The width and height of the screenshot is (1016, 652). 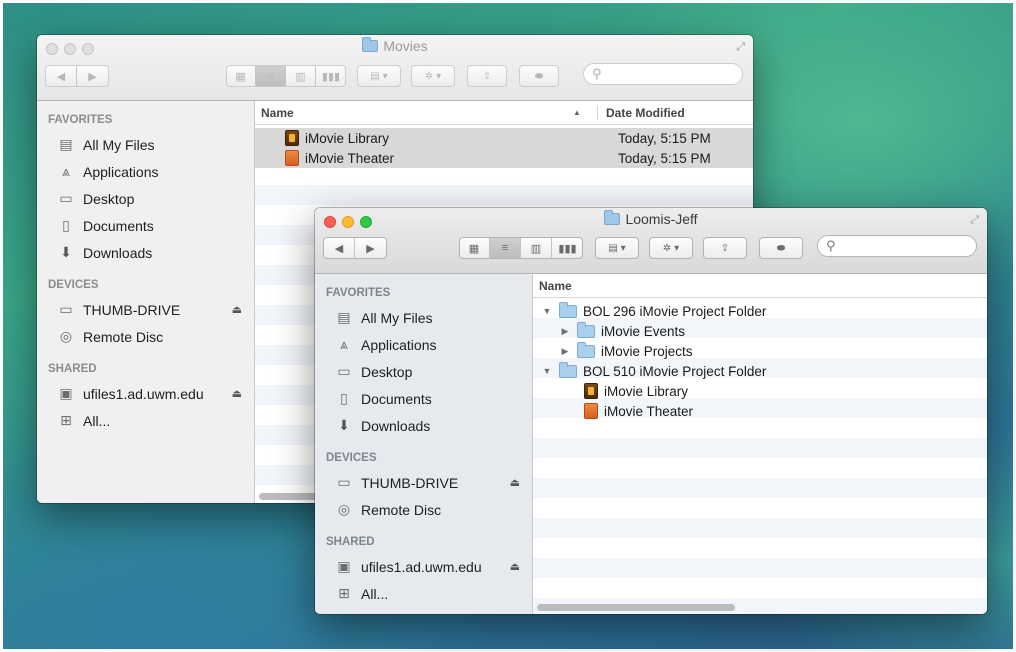 I want to click on sidebar-item-label: ufiles1.ad.uwm.edu, so click(x=143, y=393).